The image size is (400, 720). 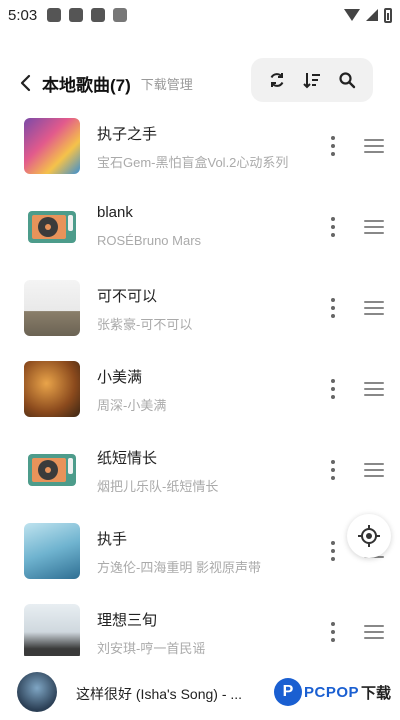 I want to click on sort-button, so click(x=312, y=80).